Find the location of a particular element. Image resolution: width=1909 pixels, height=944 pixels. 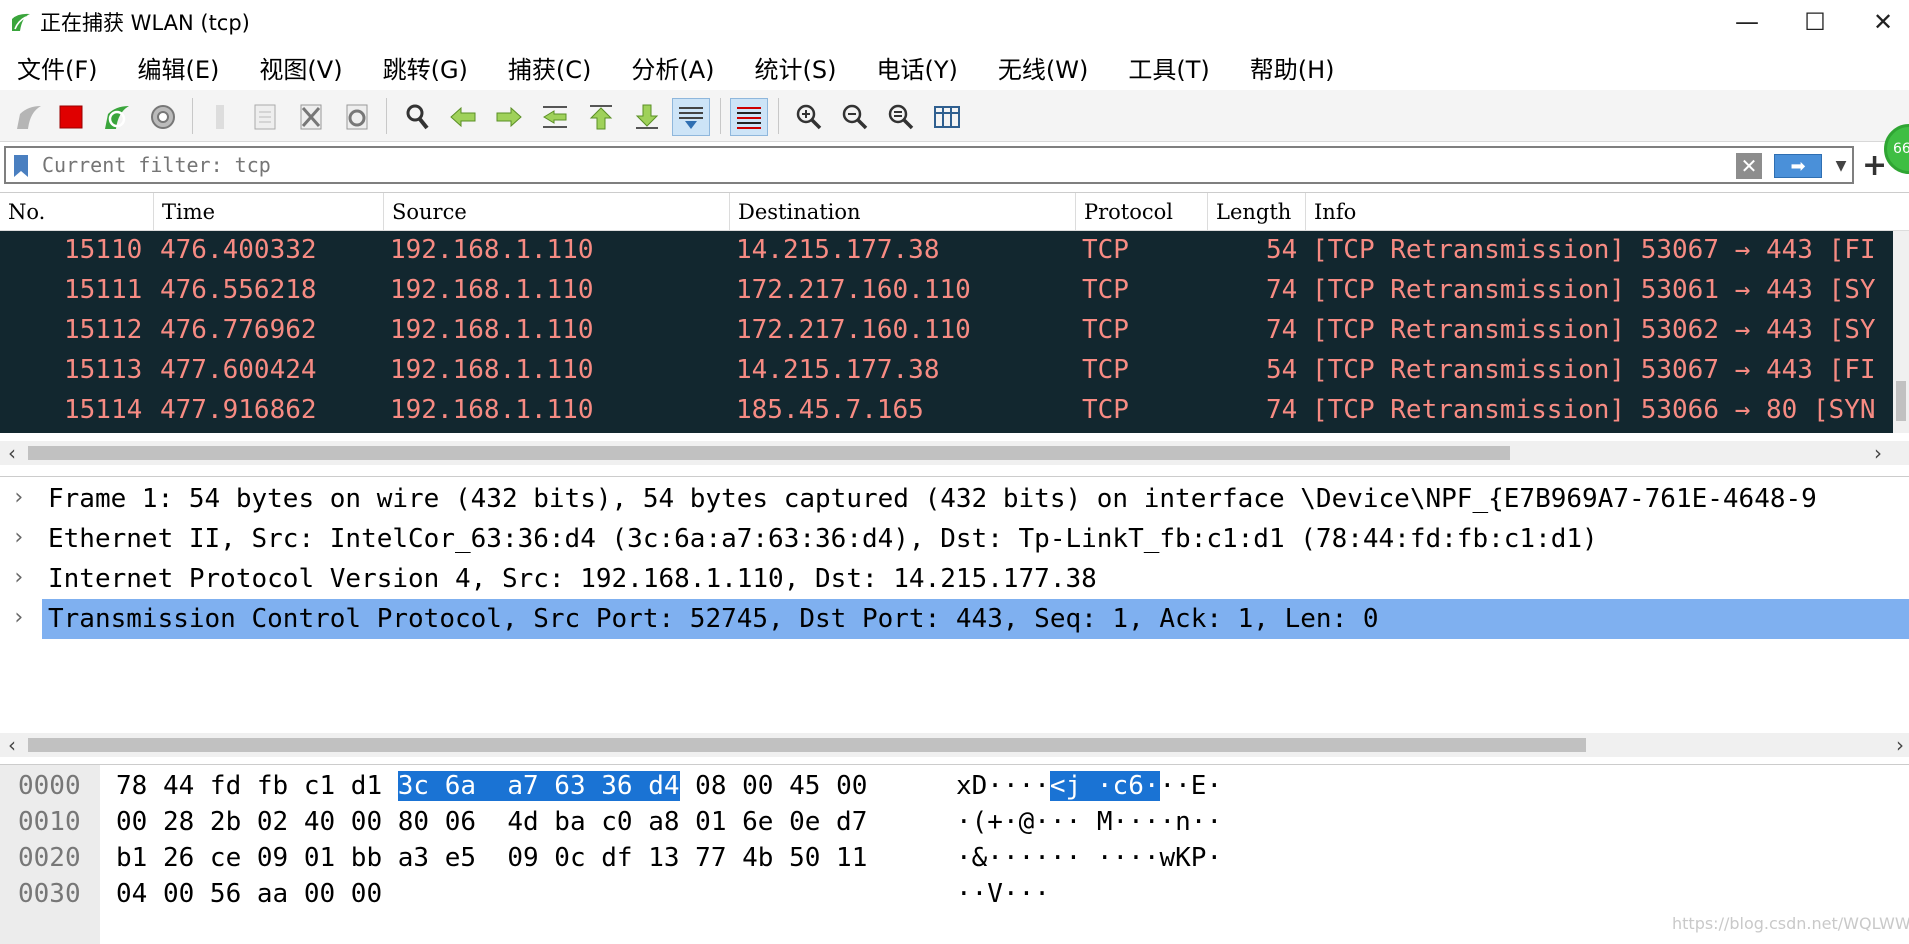

menu-edit: 编辑(E) is located at coordinates (190, 67).